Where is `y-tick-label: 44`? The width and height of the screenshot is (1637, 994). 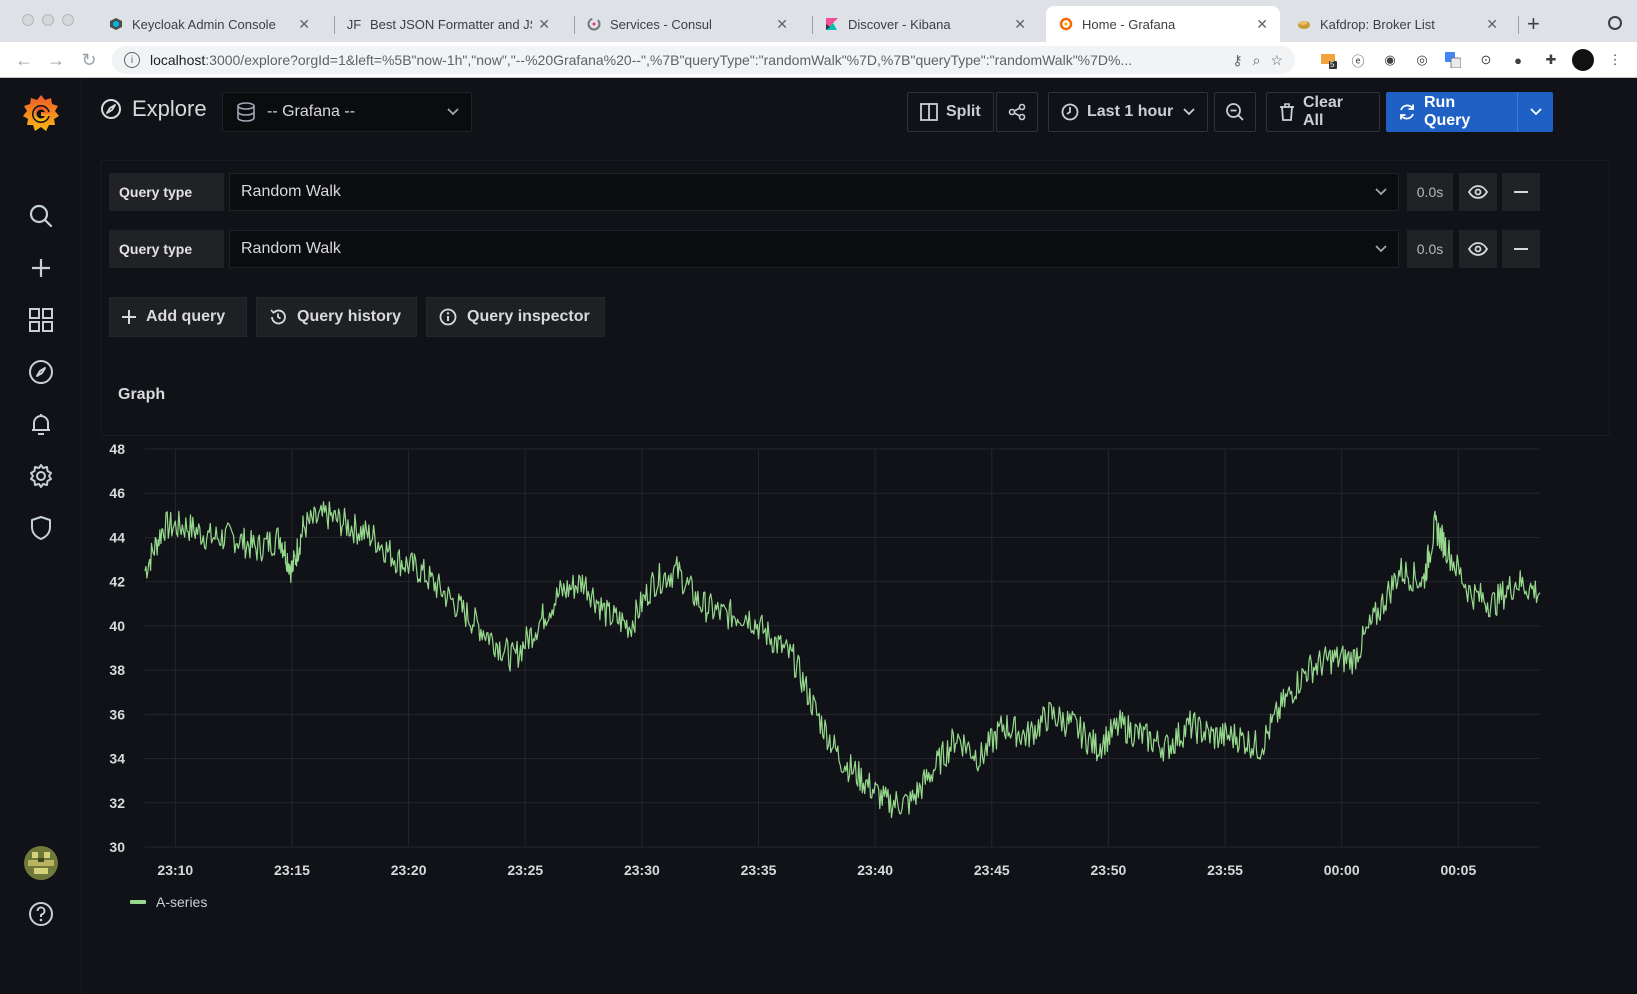 y-tick-label: 44 is located at coordinates (117, 537).